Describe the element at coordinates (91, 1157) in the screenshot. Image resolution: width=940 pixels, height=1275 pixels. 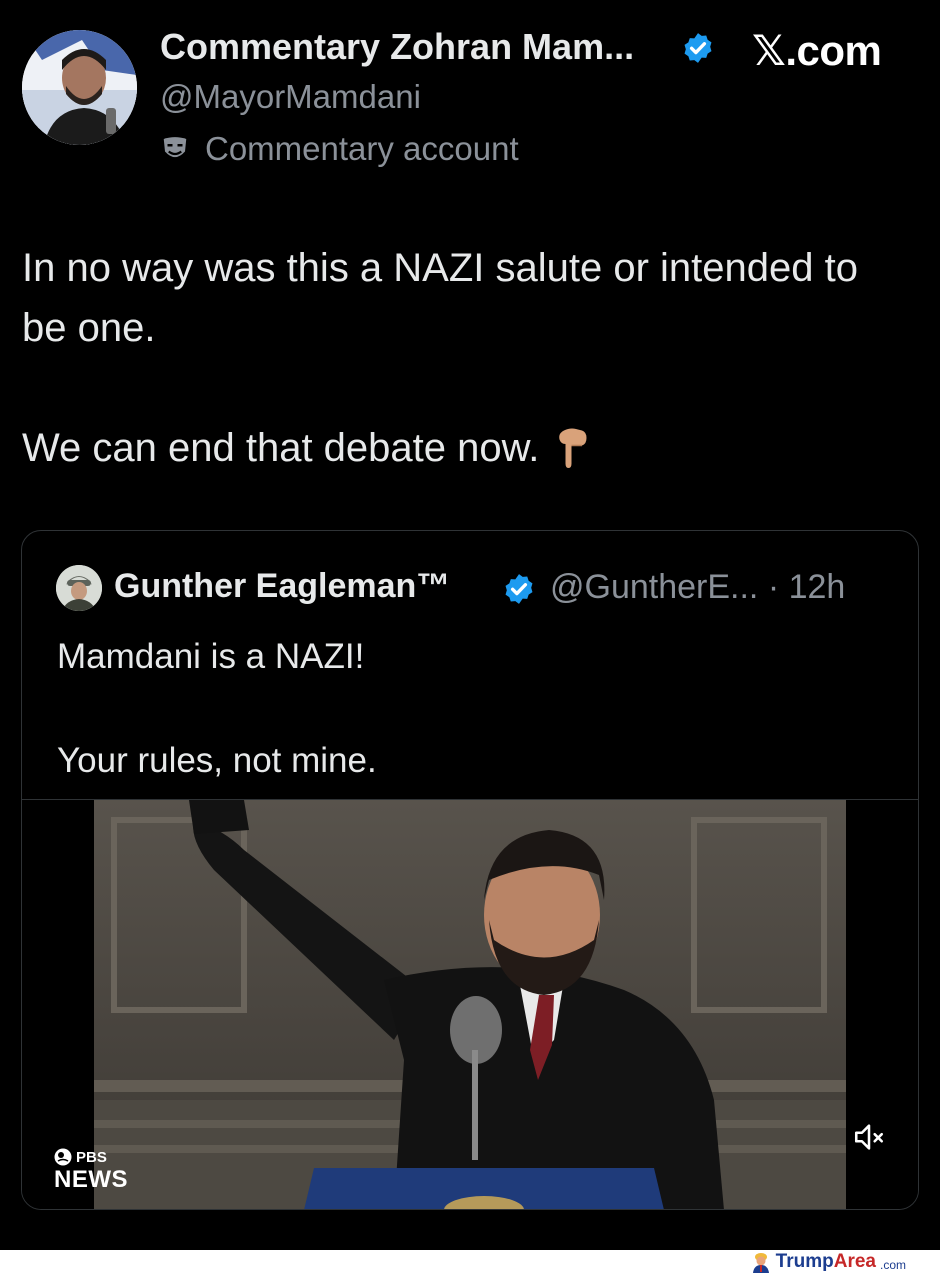
I see `pbs-text: PBS` at that location.